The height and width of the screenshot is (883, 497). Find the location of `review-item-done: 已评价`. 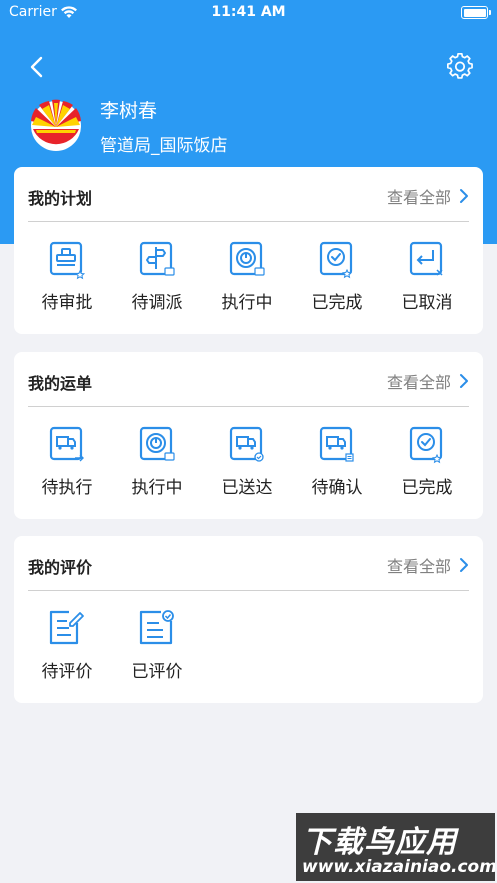

review-item-done: 已评价 is located at coordinates (157, 649).